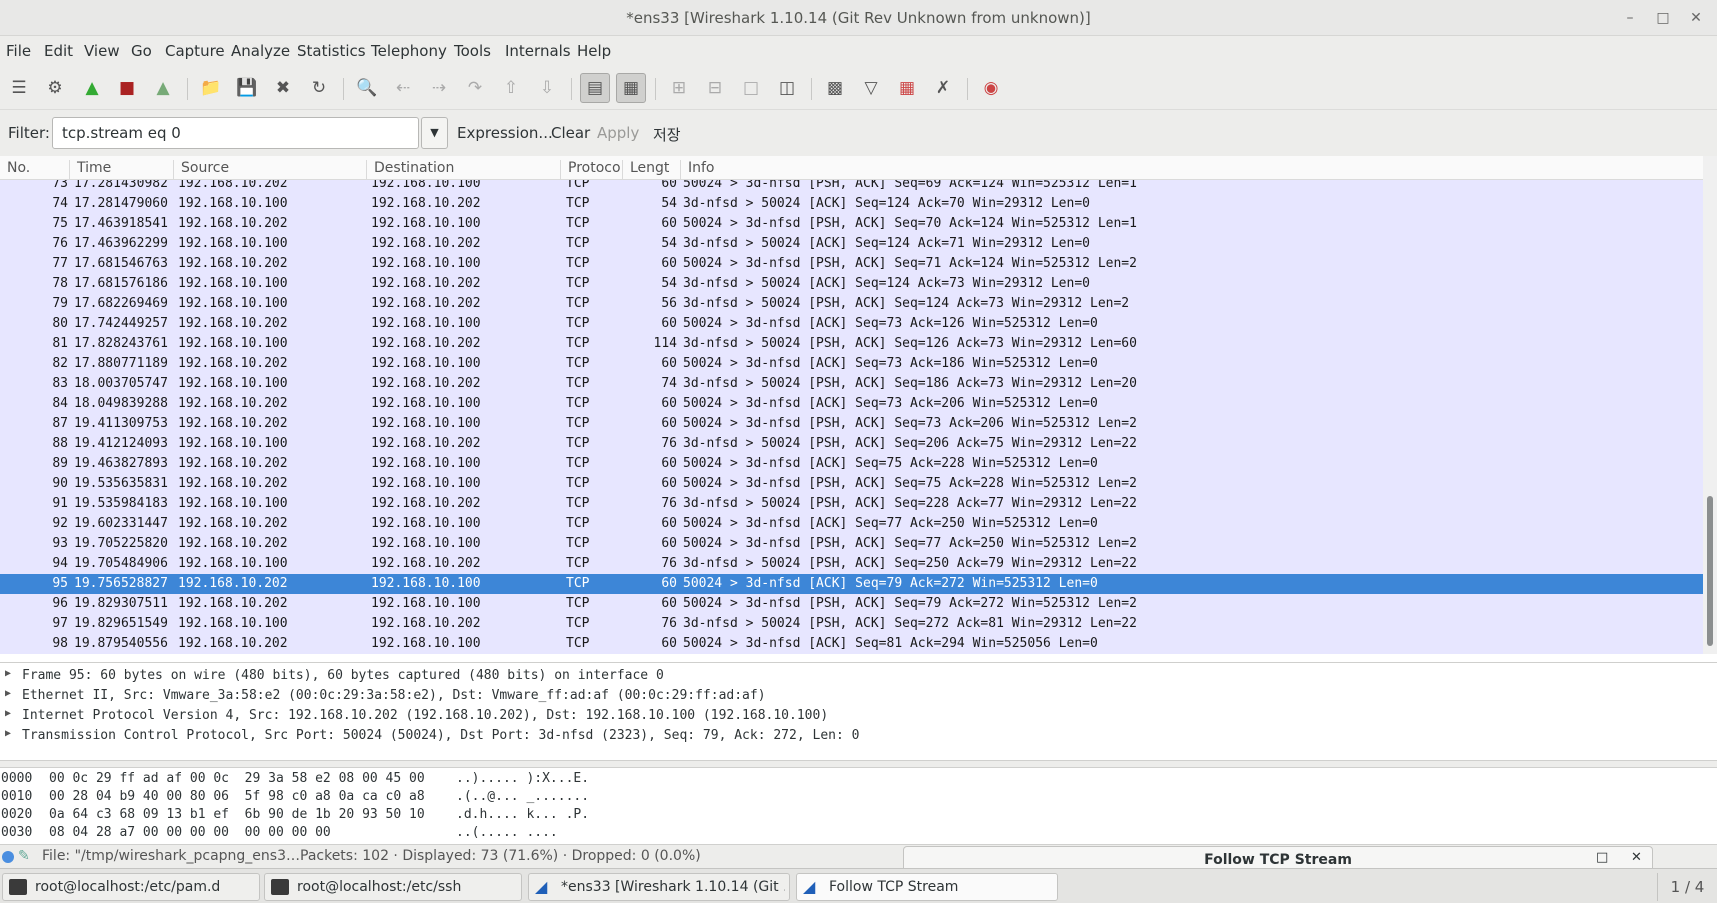 This screenshot has width=1717, height=903. Describe the element at coordinates (195, 51) in the screenshot. I see `menu-capture: Capture` at that location.